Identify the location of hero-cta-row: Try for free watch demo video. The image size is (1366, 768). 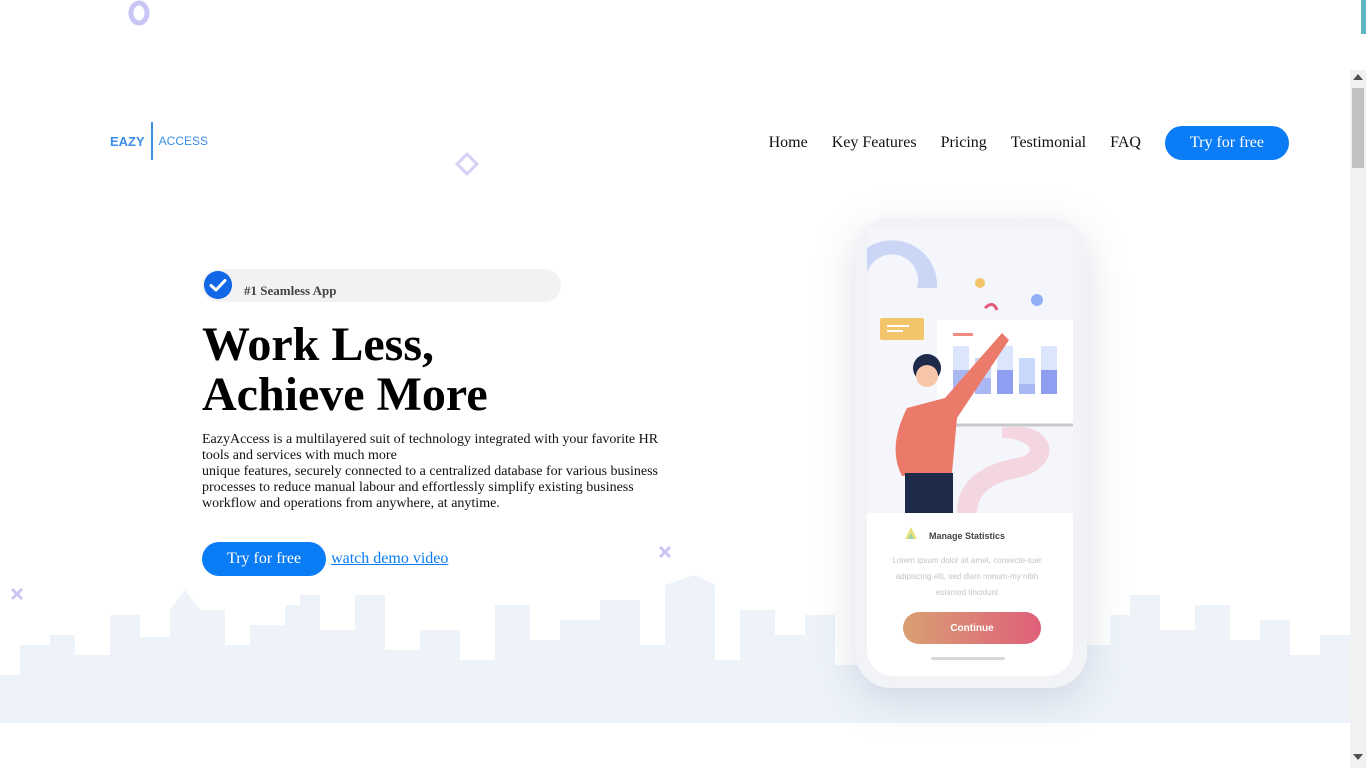
(325, 559).